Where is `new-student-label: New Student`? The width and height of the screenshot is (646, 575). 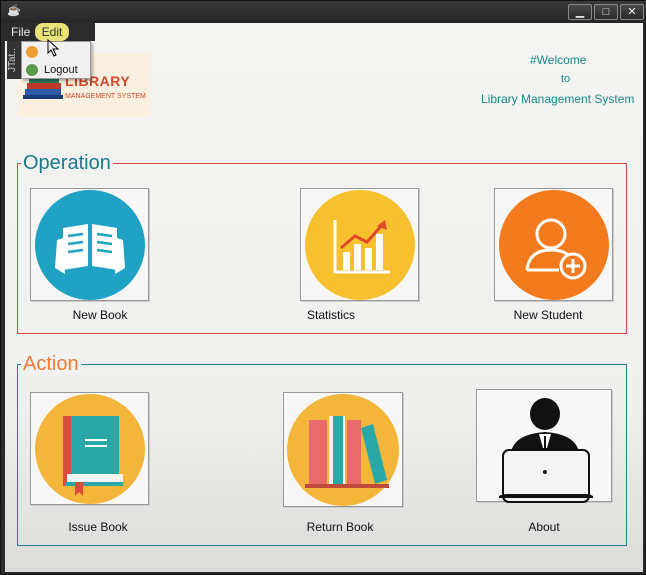 new-student-label: New Student is located at coordinates (548, 315).